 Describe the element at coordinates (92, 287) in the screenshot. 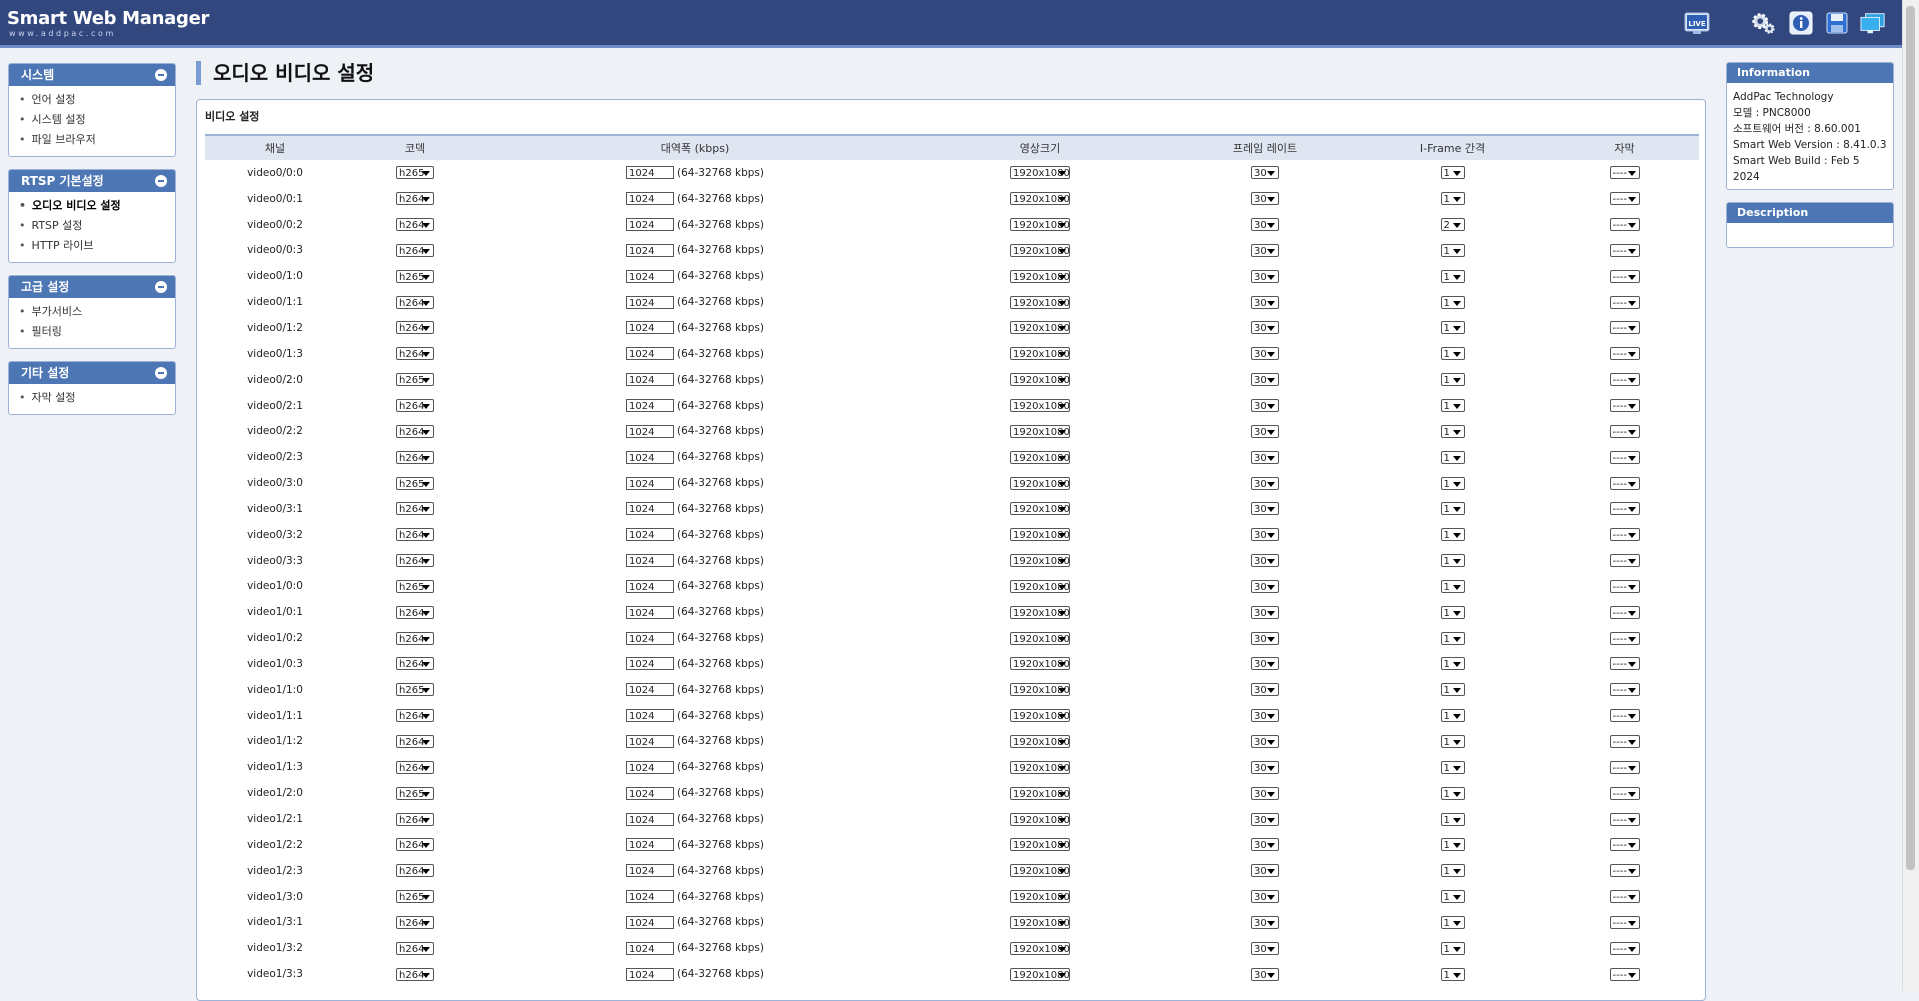

I see `sidebar-section-header: 고급 설정` at that location.